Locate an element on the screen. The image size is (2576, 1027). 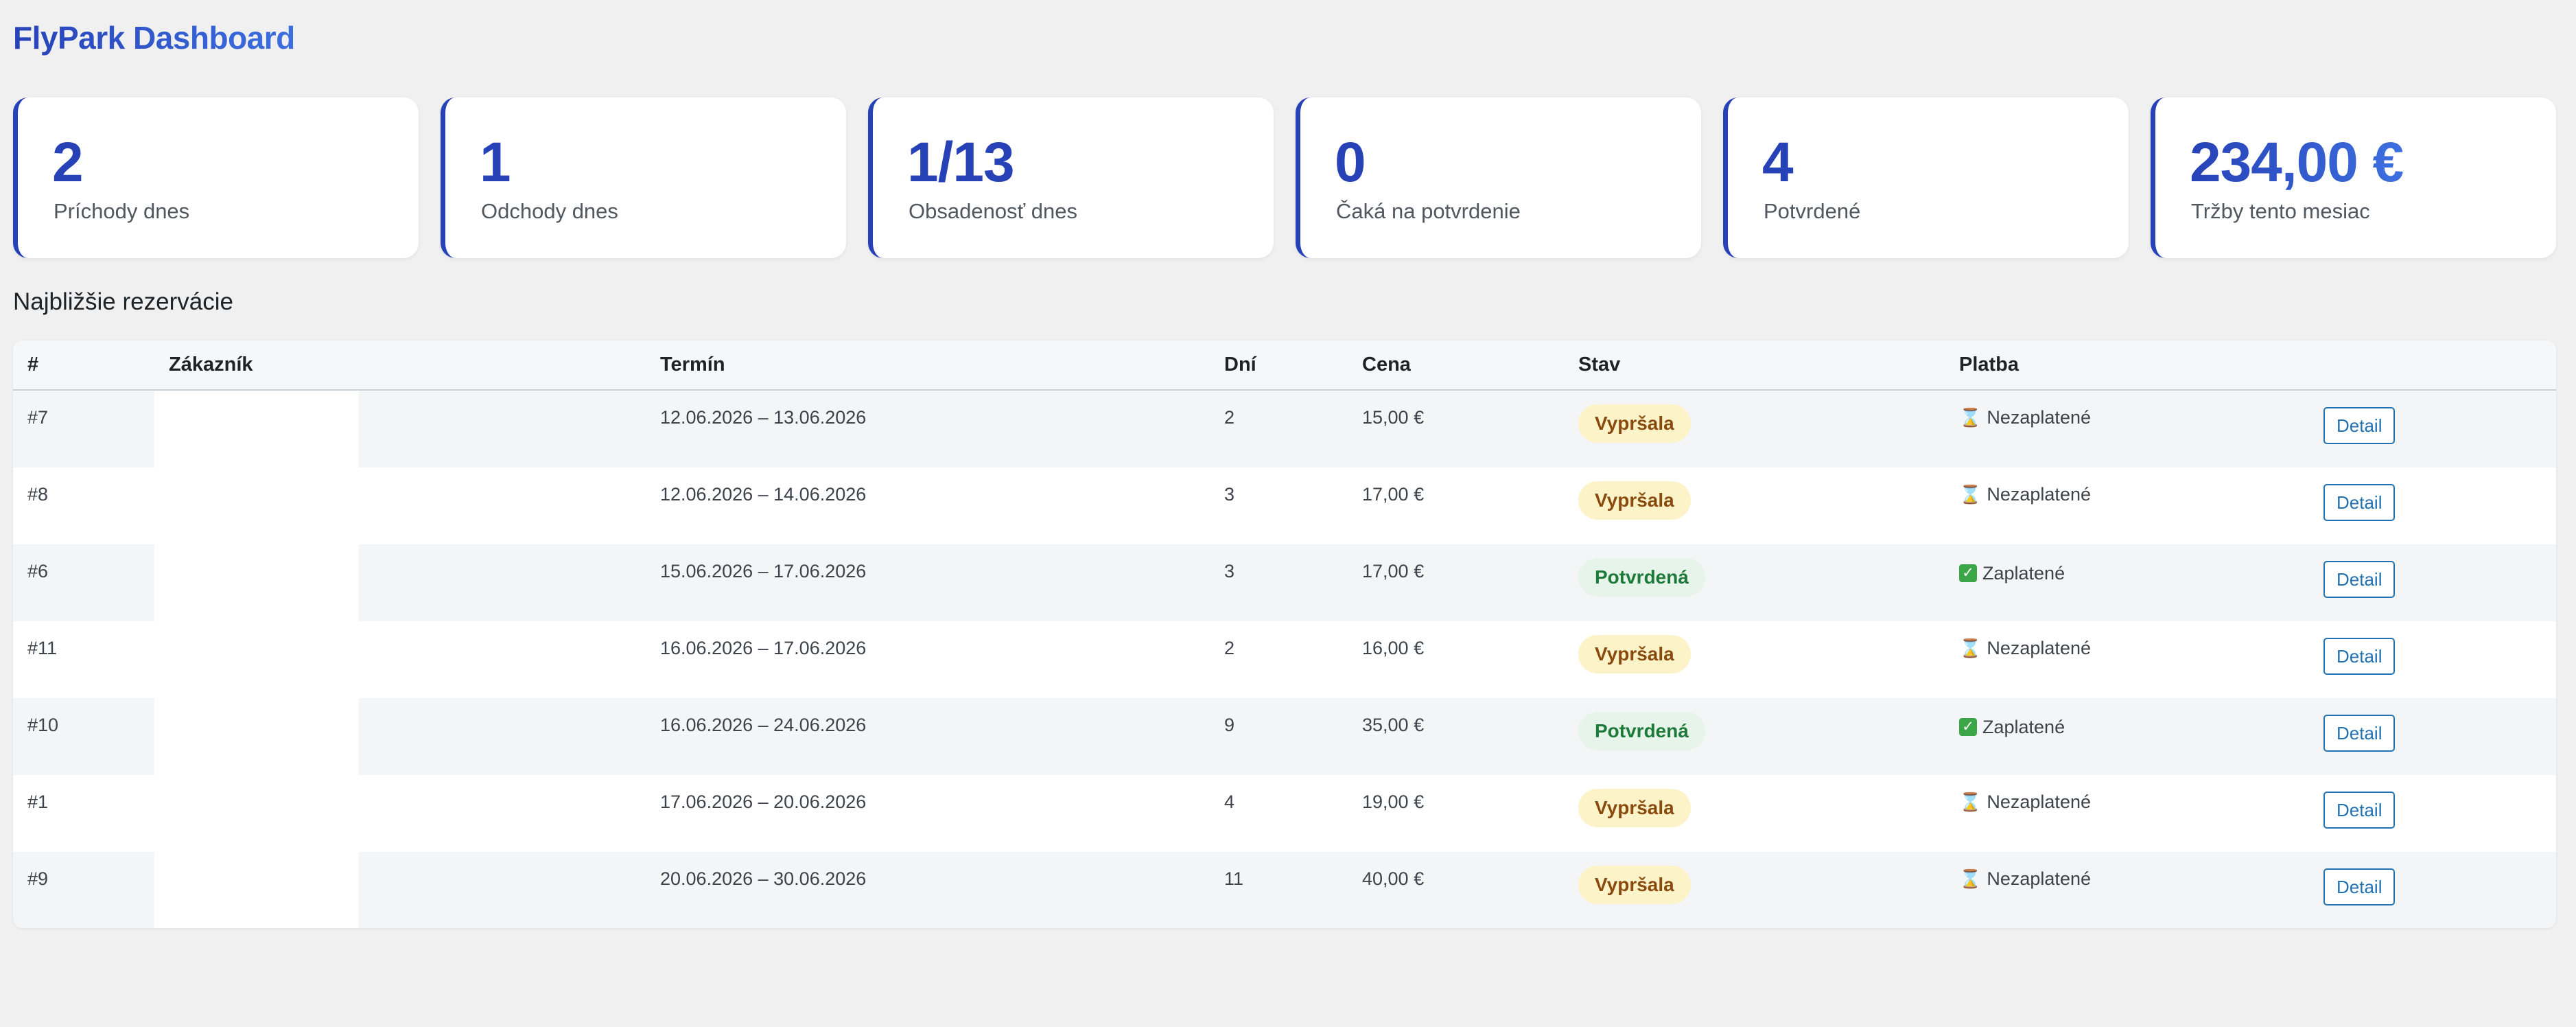
stat-card-pending: 0 Čaká na potvrdenie is located at coordinates (1498, 177).